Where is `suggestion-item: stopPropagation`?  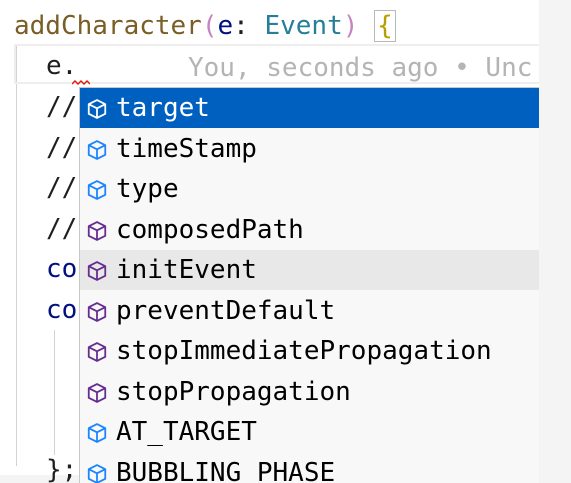 suggestion-item: stopPropagation is located at coordinates (309, 392).